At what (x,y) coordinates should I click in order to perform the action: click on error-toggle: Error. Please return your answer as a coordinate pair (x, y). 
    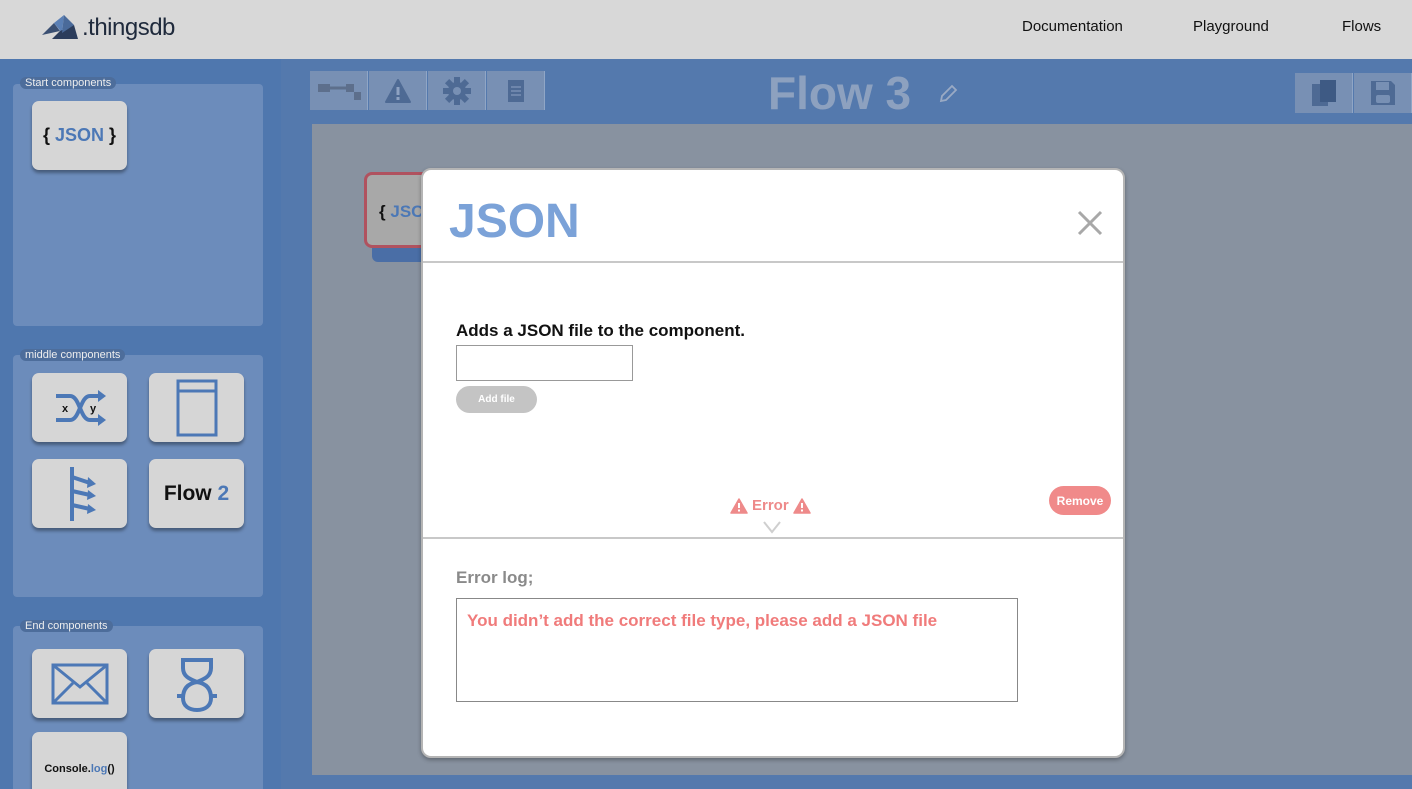
    Looking at the image, I should click on (770, 505).